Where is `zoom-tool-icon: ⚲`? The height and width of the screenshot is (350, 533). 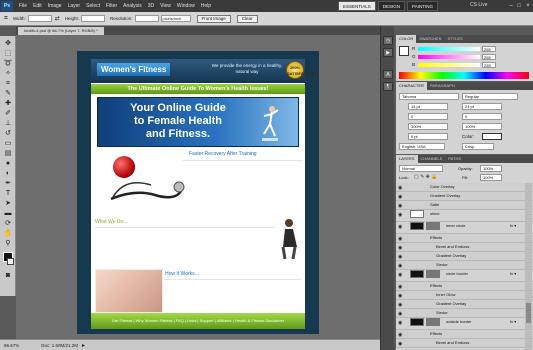
zoom-tool-icon: ⚲ is located at coordinates (8, 244).